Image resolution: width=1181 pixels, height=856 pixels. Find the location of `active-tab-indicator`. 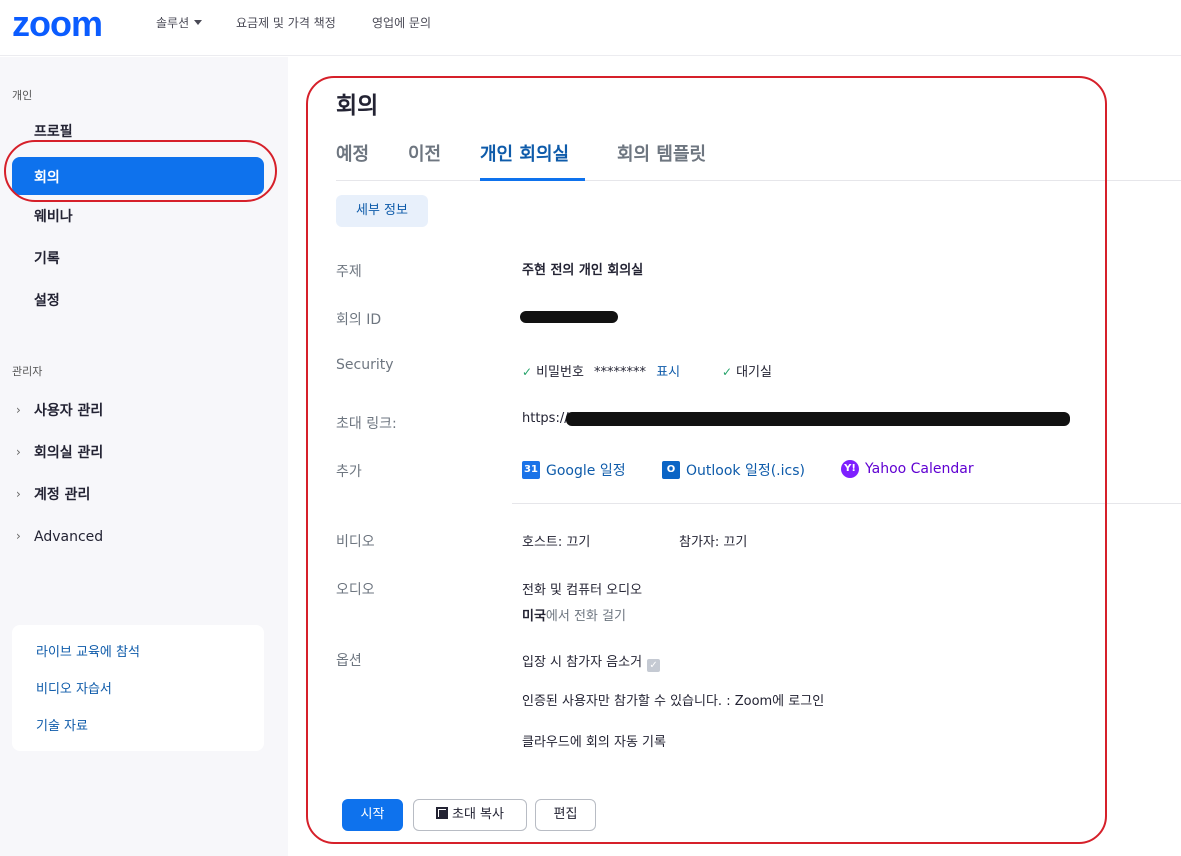

active-tab-indicator is located at coordinates (532, 179).